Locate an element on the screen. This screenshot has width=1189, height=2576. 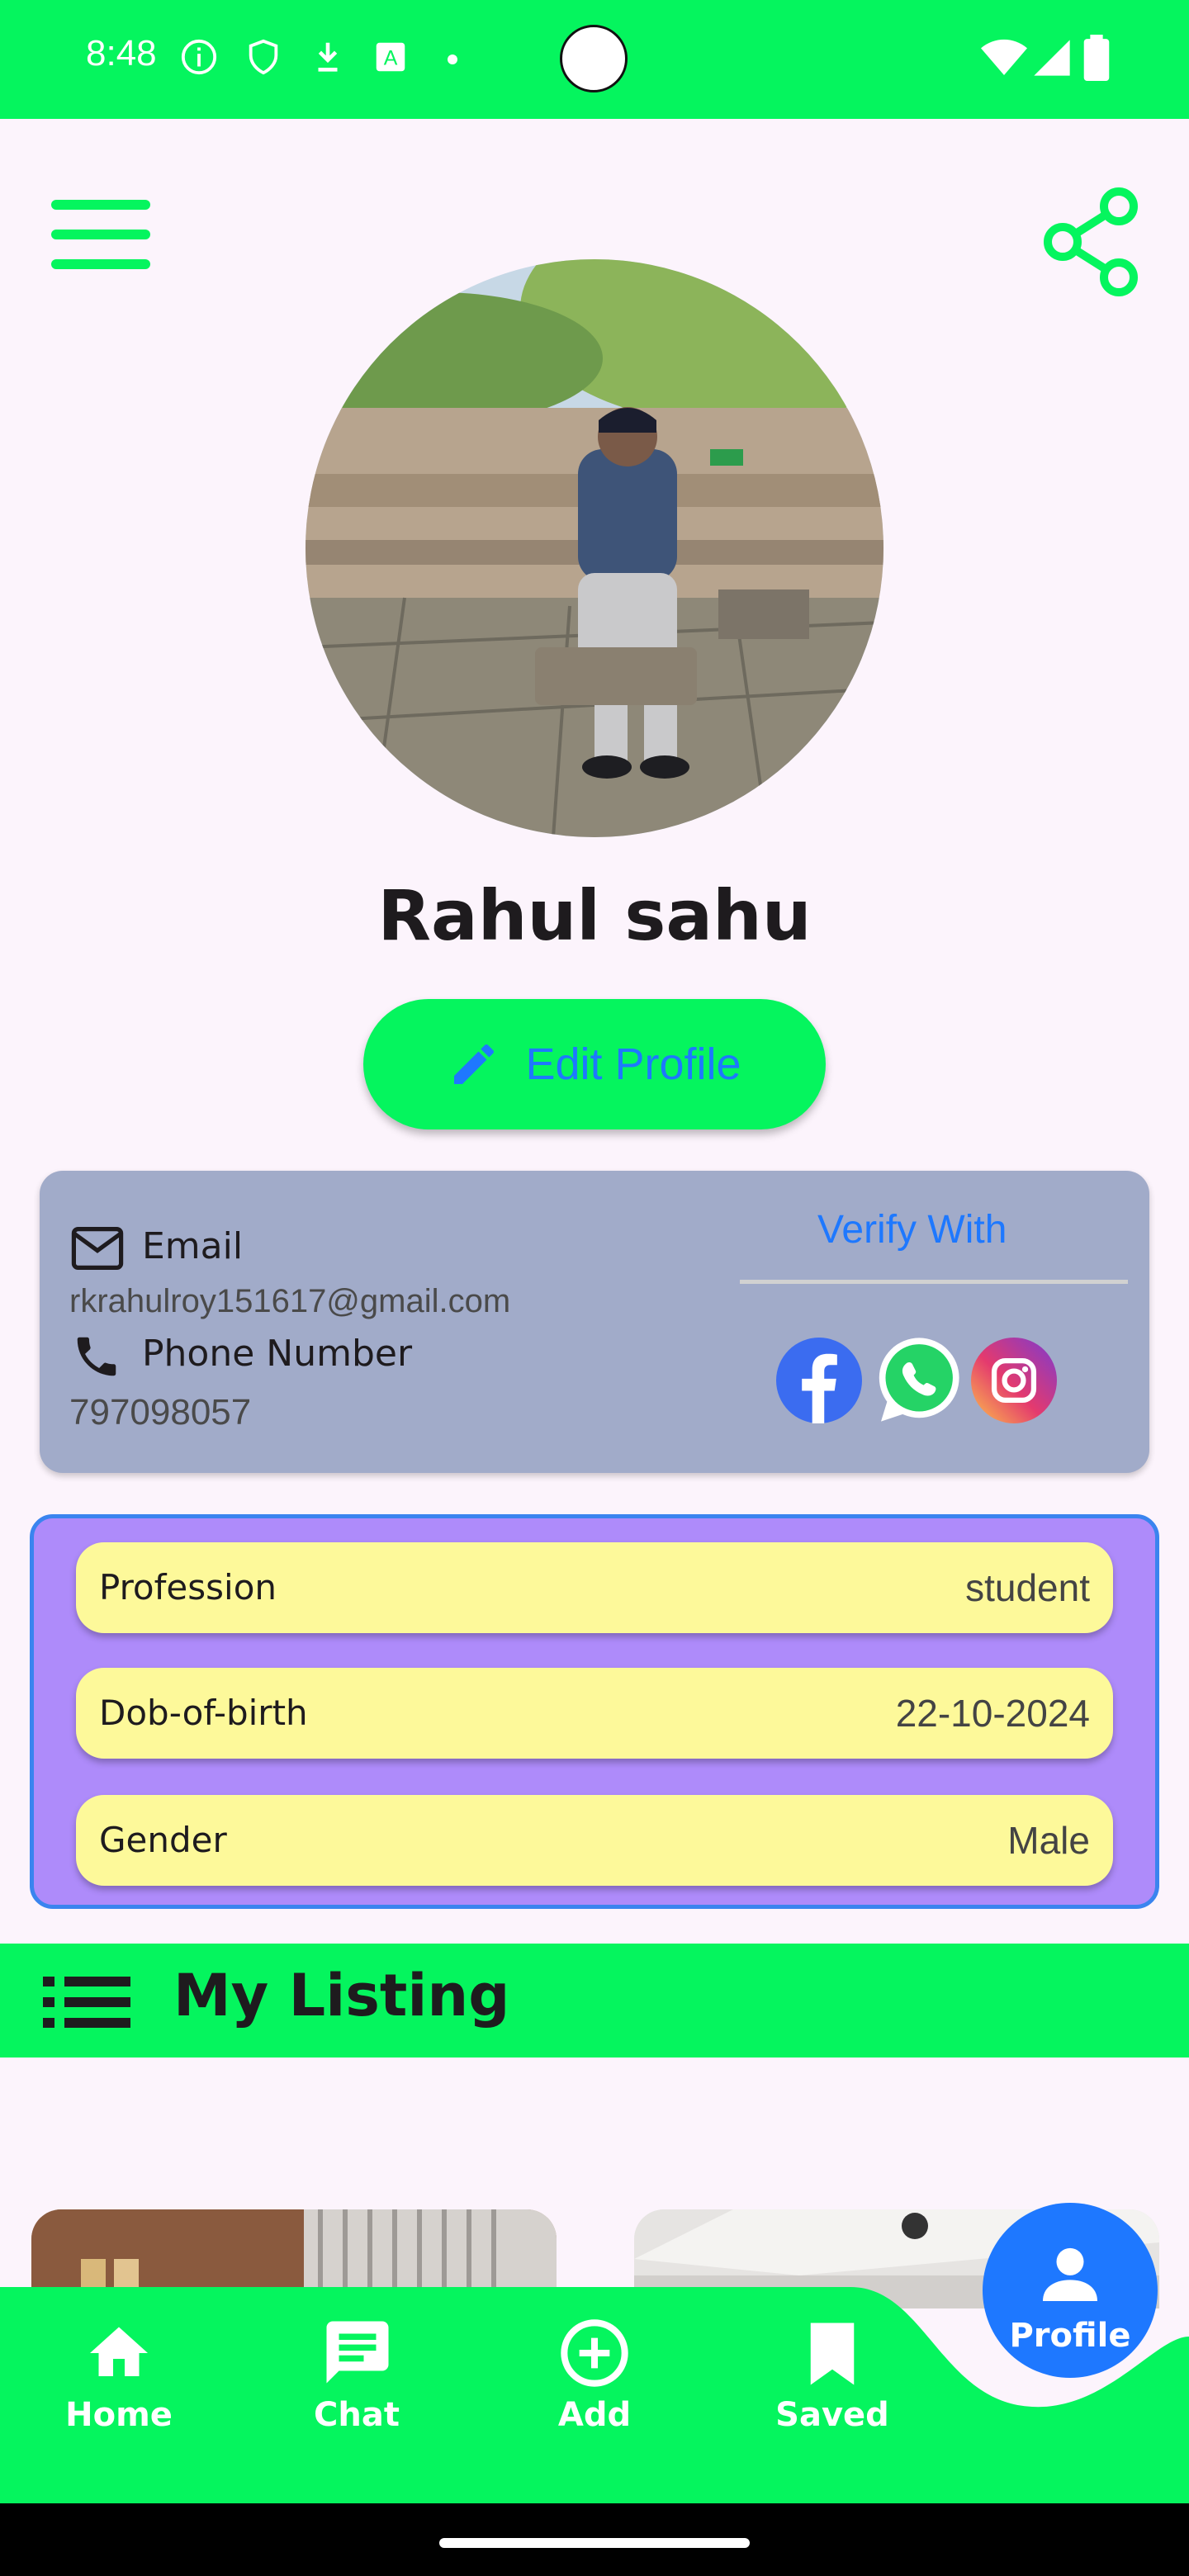
detail-key: Dob-of-birth is located at coordinates (203, 1713).